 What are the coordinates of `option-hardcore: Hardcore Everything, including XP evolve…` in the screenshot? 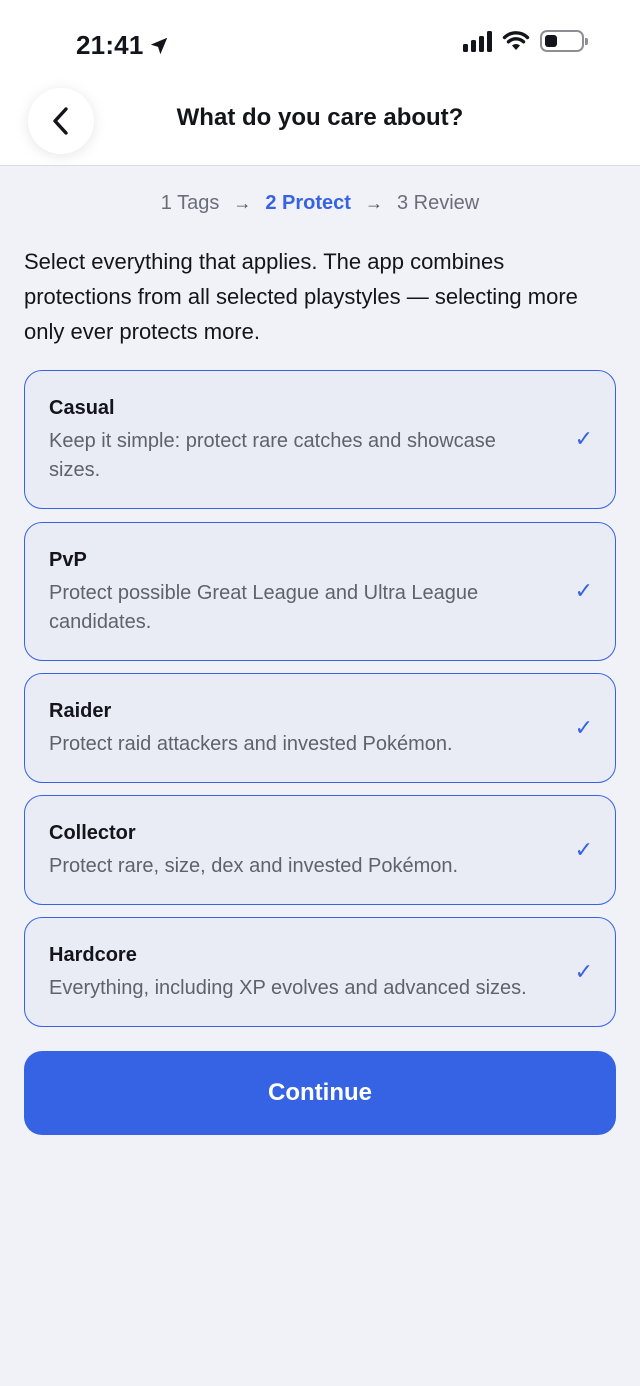 It's located at (320, 972).